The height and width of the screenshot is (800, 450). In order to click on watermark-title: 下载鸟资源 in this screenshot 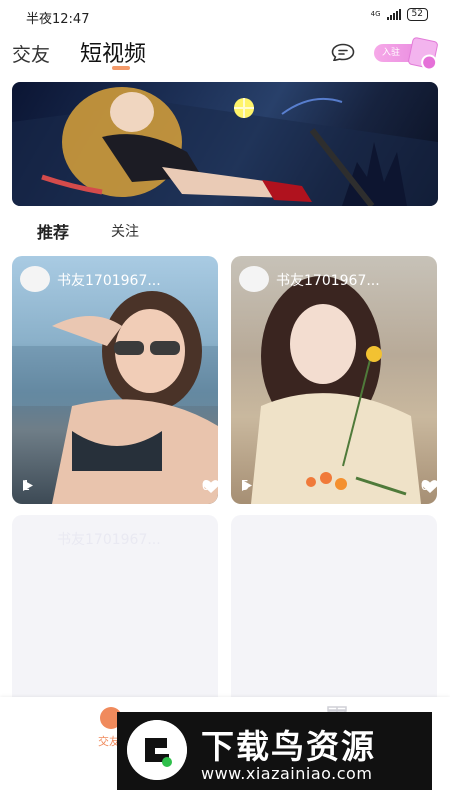, I will do `click(288, 746)`.